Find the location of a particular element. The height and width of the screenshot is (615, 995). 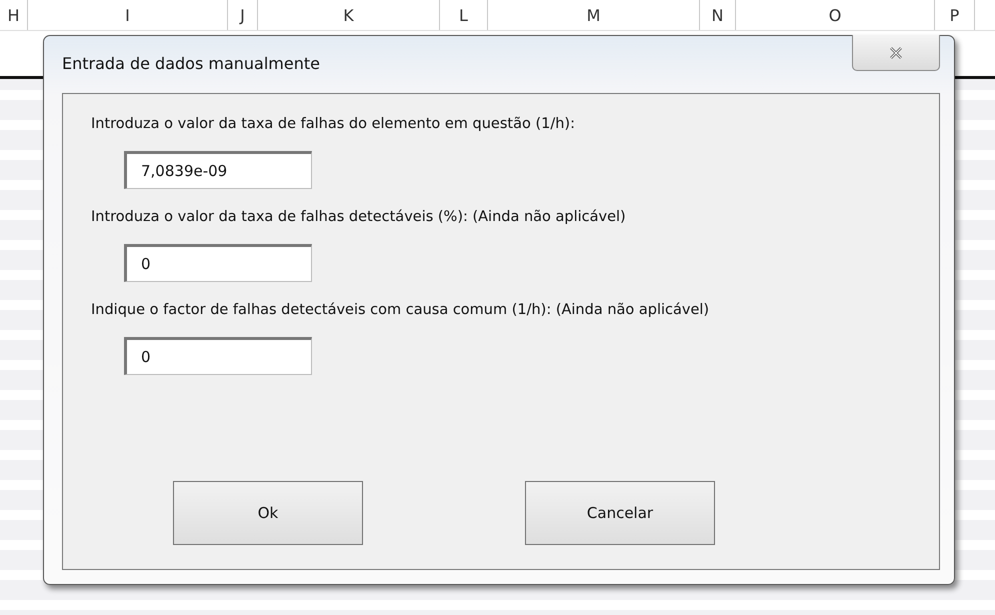

close-icon is located at coordinates (896, 52).